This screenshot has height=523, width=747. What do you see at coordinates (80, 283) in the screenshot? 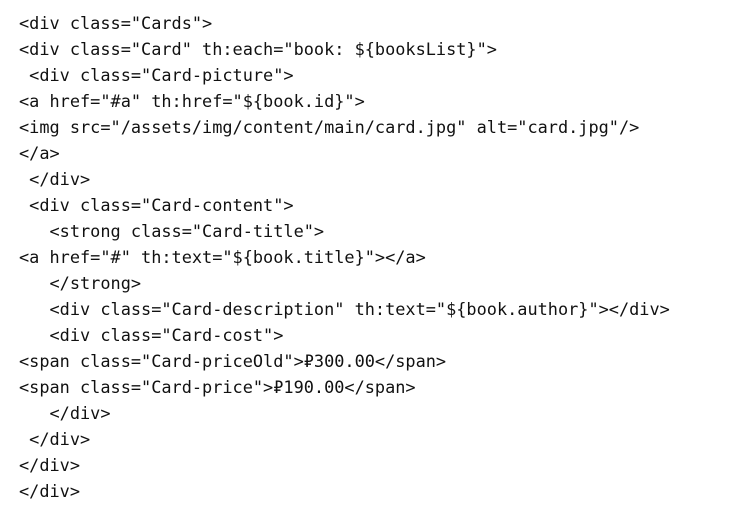
I see `code-line: </strong>` at bounding box center [80, 283].